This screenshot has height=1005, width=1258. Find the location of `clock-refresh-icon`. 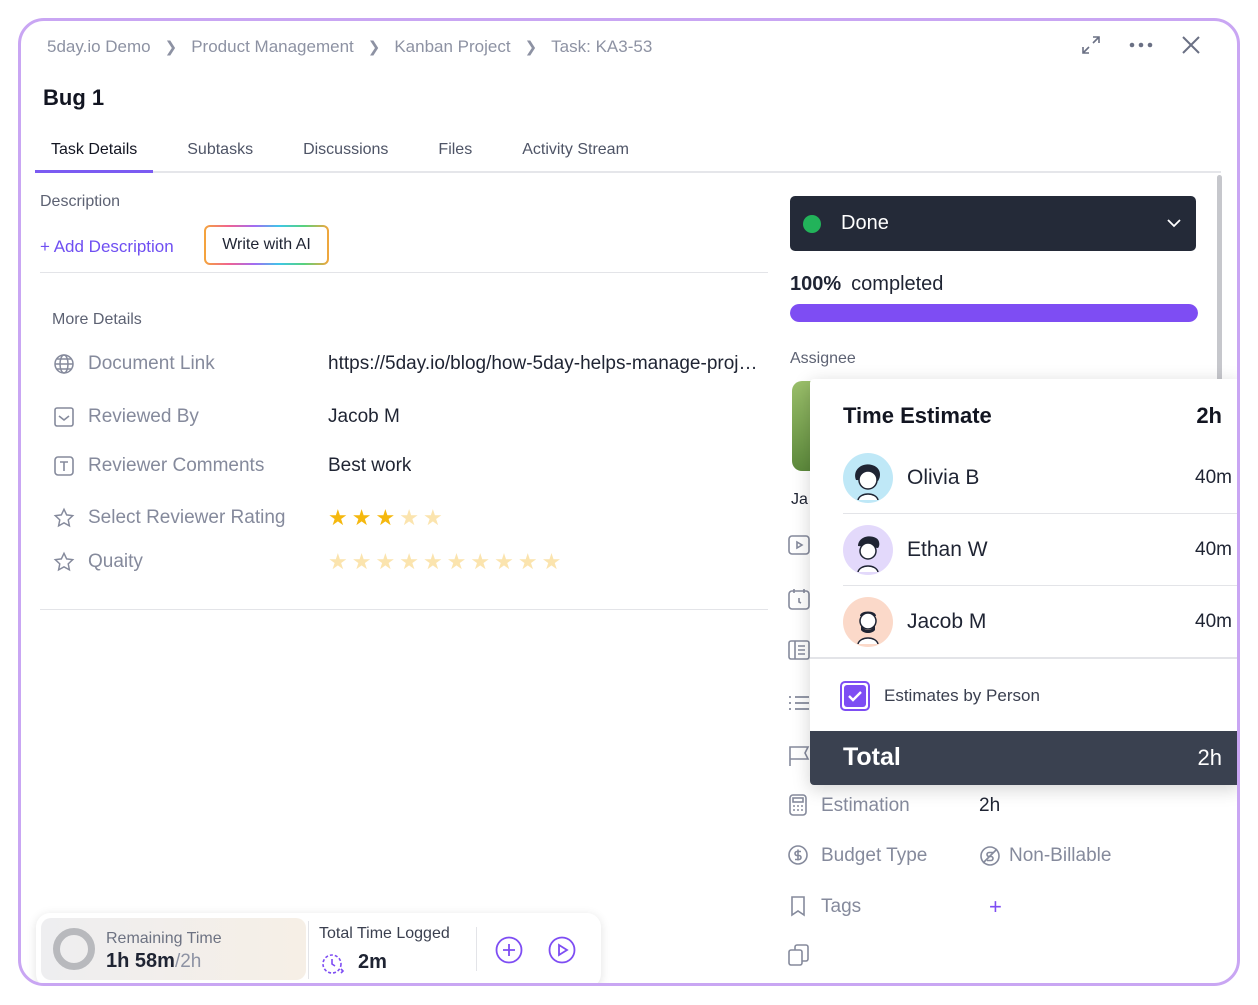

clock-refresh-icon is located at coordinates (333, 964).